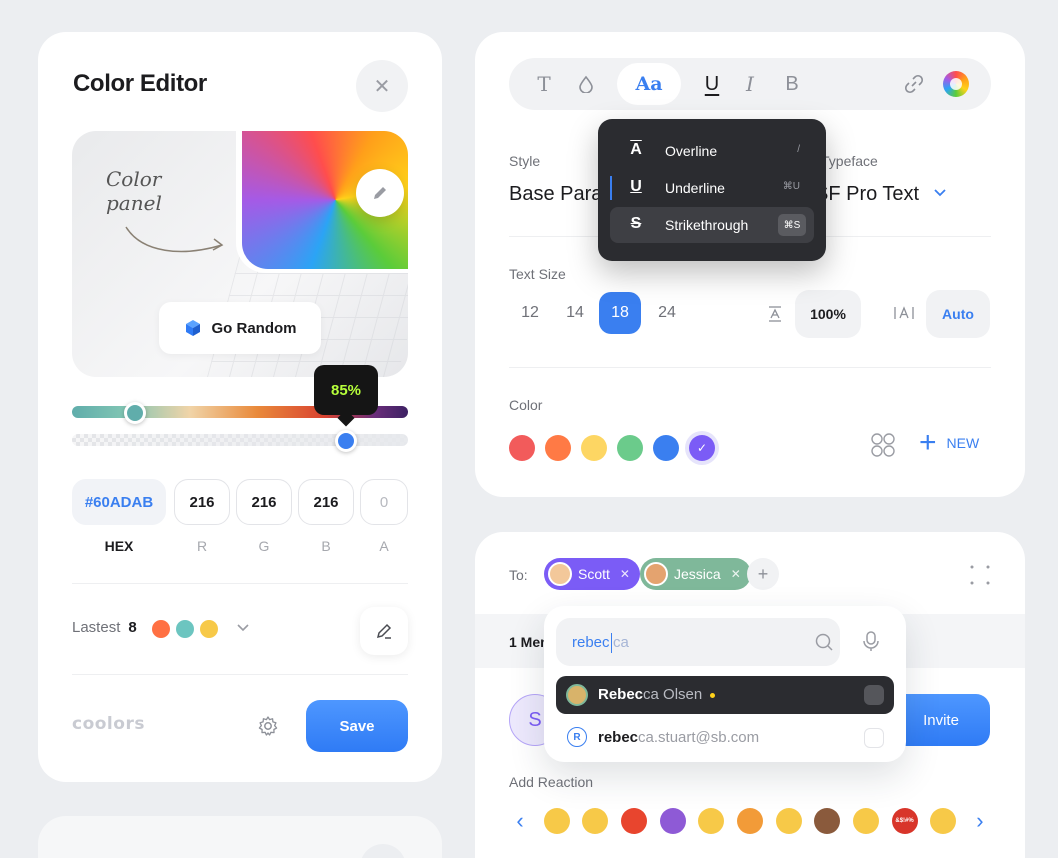 This screenshot has width=1058, height=858. Describe the element at coordinates (667, 313) in the screenshot. I see `size-option-24: 24` at that location.